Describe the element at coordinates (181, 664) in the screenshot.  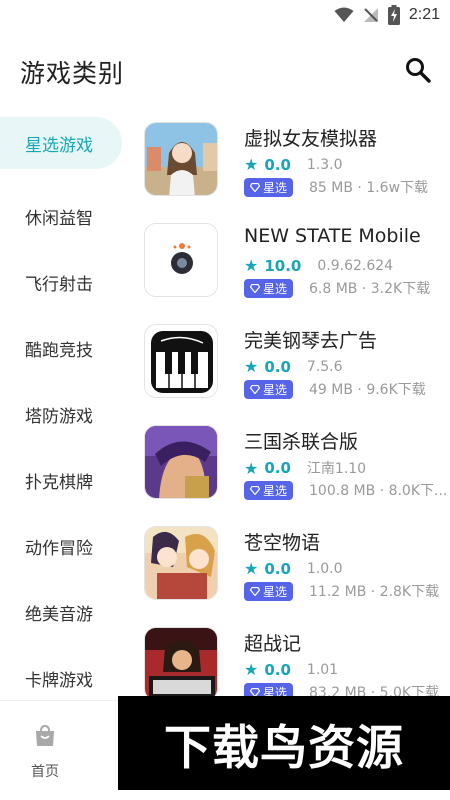
I see `ultra-battle-icon` at that location.